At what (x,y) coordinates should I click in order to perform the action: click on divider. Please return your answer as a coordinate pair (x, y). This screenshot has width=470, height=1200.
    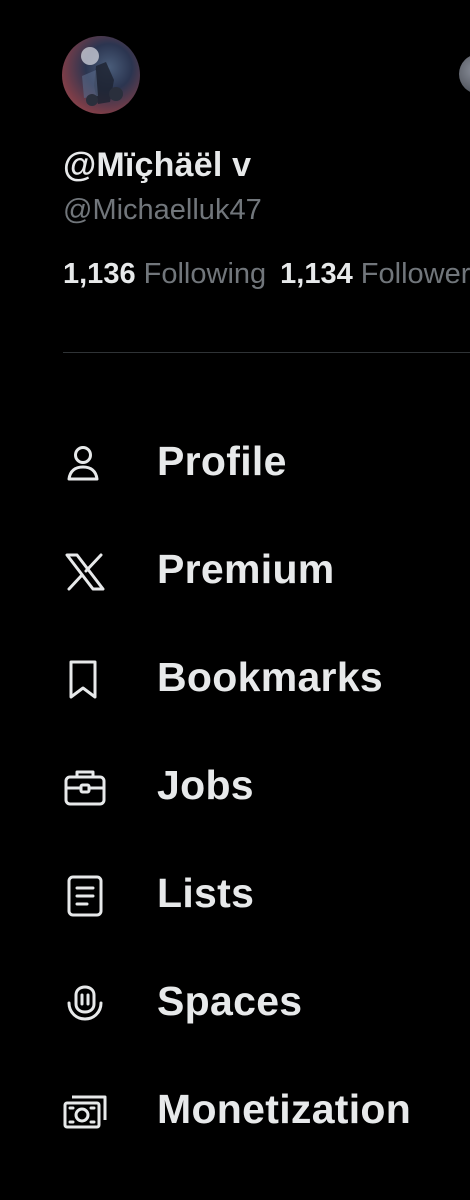
    Looking at the image, I should click on (266, 352).